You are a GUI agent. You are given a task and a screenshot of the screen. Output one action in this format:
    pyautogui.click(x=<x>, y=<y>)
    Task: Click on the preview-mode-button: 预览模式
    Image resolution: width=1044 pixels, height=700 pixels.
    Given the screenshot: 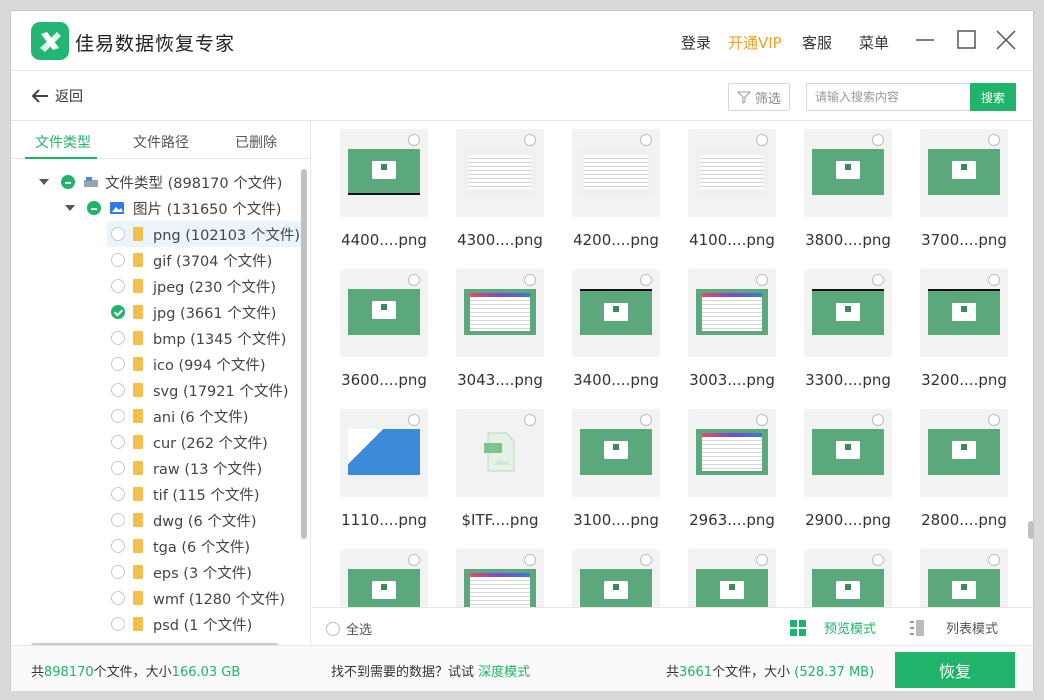 What is the action you would take?
    pyautogui.click(x=833, y=627)
    